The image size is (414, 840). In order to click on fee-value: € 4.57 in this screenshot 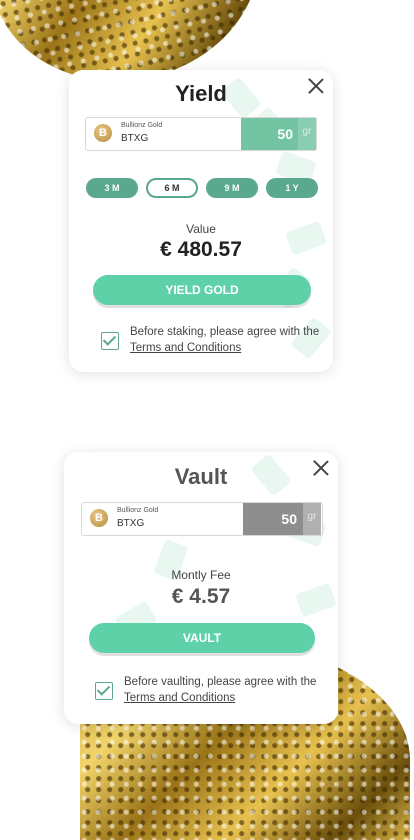, I will do `click(201, 596)`.